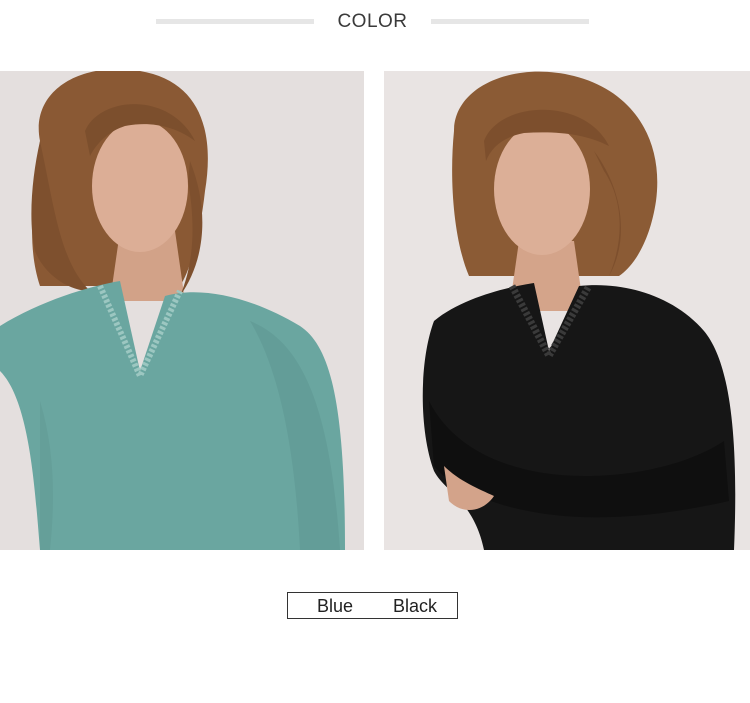  What do you see at coordinates (415, 606) in the screenshot?
I see `color-label-black: Black` at bounding box center [415, 606].